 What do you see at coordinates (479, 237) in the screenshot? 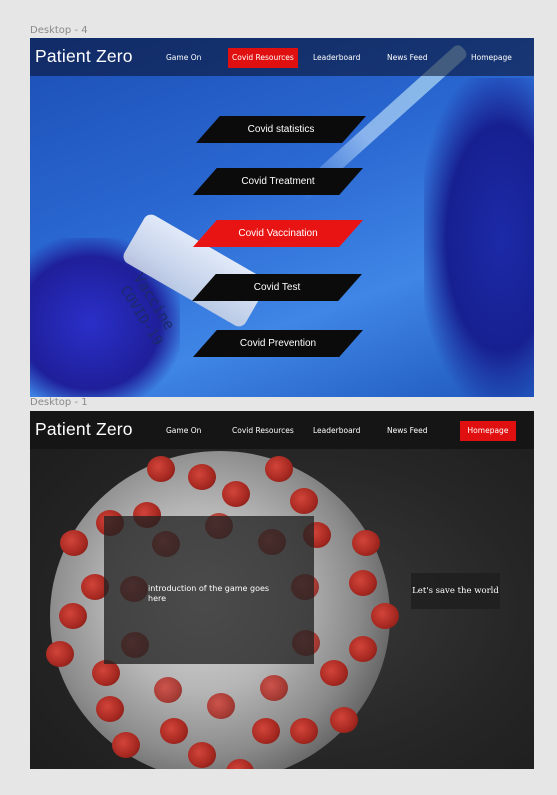
I see `gloved-hand-right-image` at bounding box center [479, 237].